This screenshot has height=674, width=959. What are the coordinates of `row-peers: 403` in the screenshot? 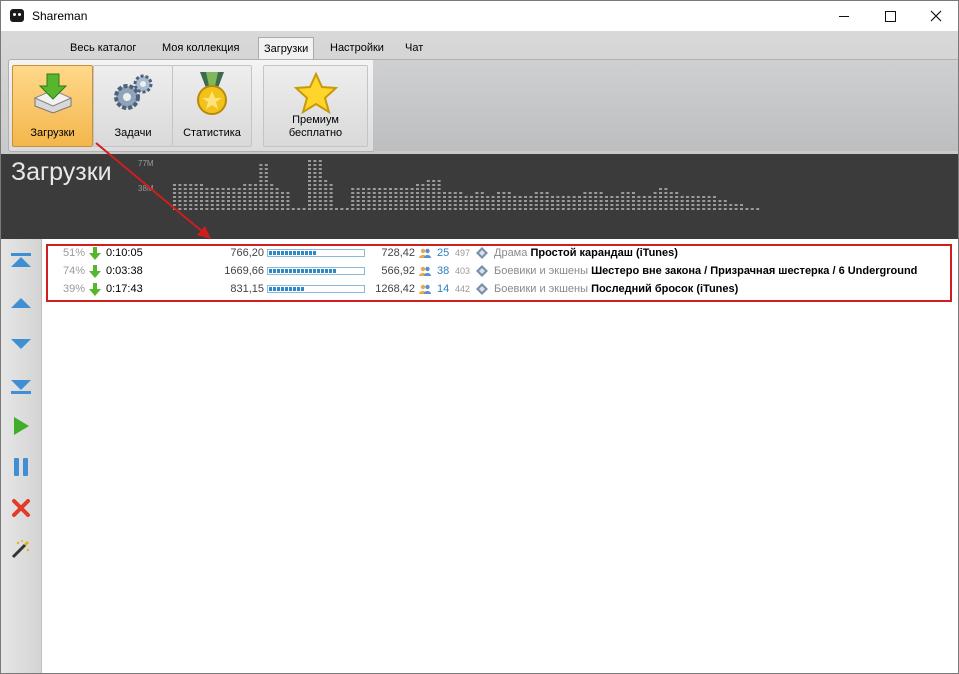 It's located at (463, 271).